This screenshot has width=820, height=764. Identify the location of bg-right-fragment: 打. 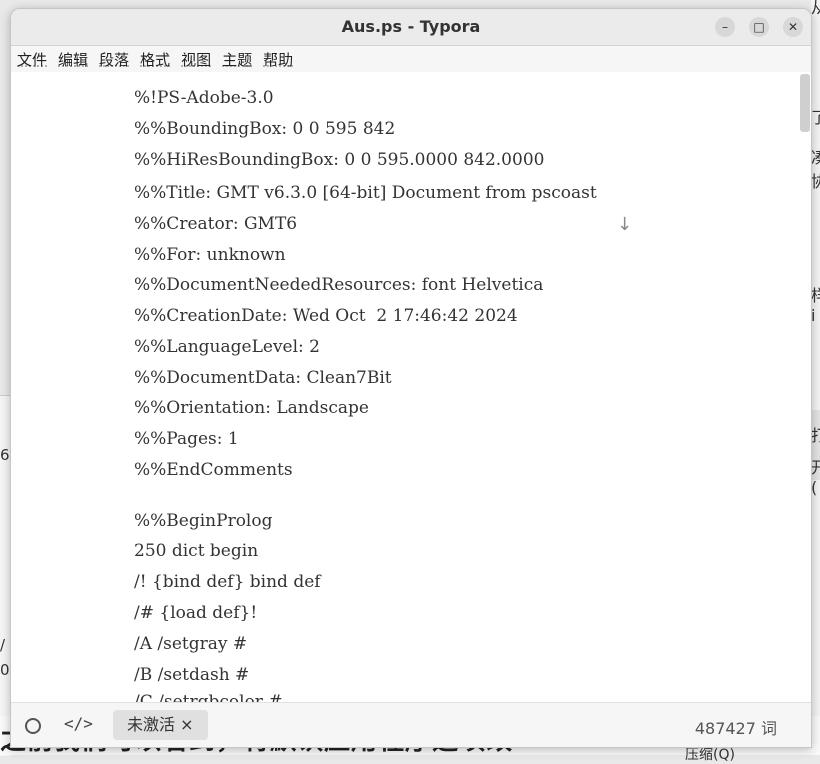
(815, 435).